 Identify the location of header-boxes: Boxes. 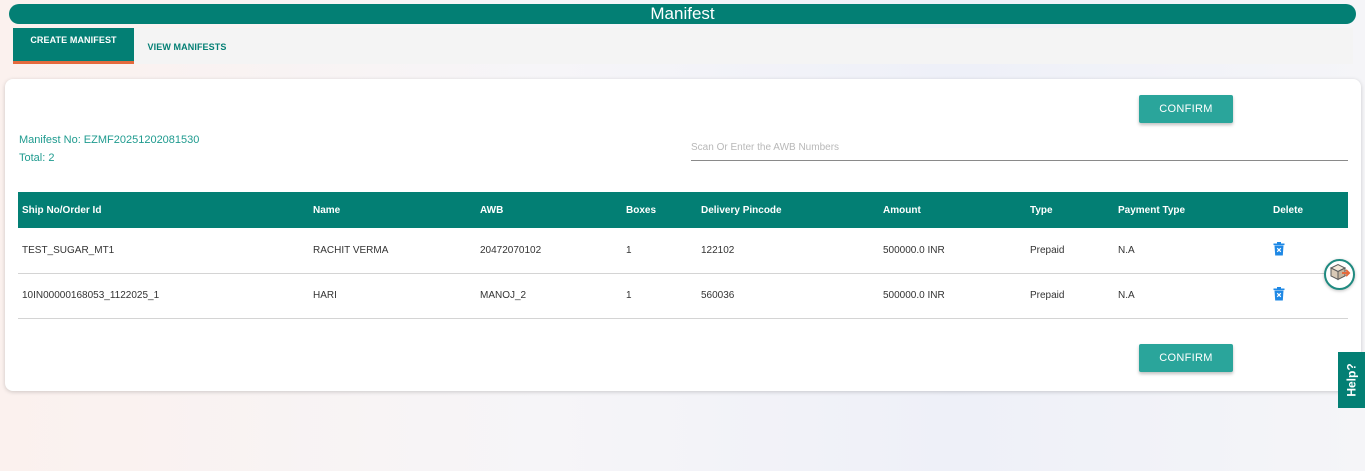
(641, 210).